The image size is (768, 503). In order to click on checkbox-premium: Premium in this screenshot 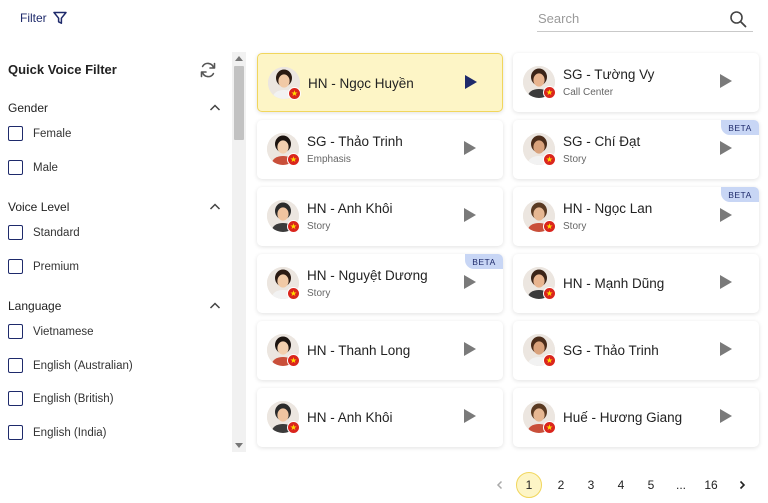, I will do `click(43, 266)`.